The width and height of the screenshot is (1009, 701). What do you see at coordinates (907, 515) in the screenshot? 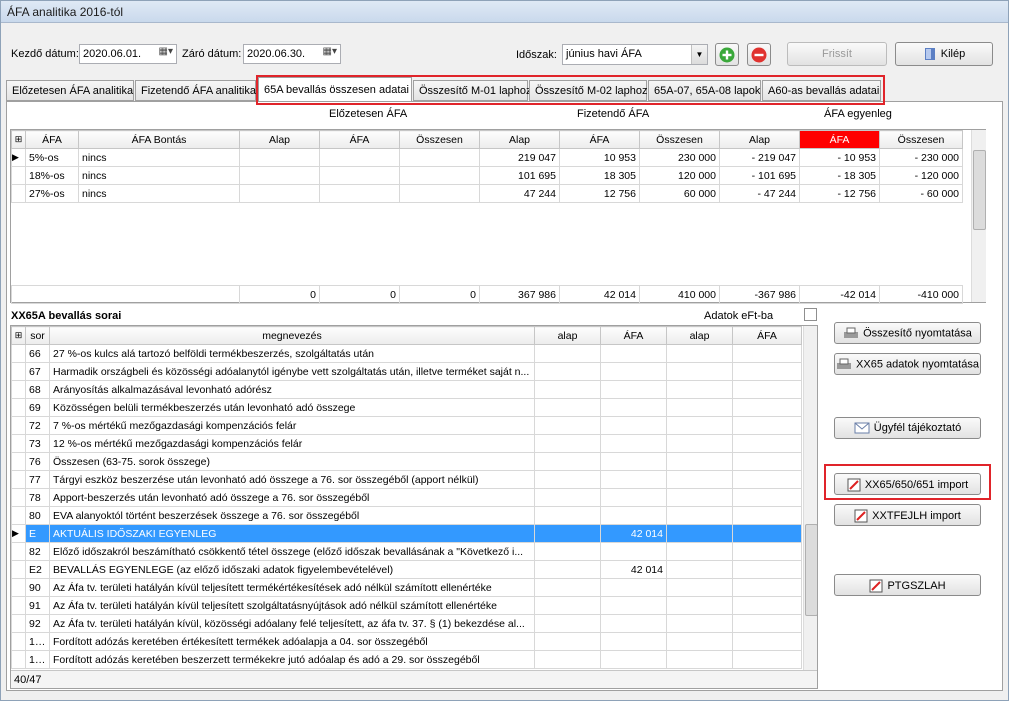
I see `import-xxtfejlh-button: XXTFEJLH import` at bounding box center [907, 515].